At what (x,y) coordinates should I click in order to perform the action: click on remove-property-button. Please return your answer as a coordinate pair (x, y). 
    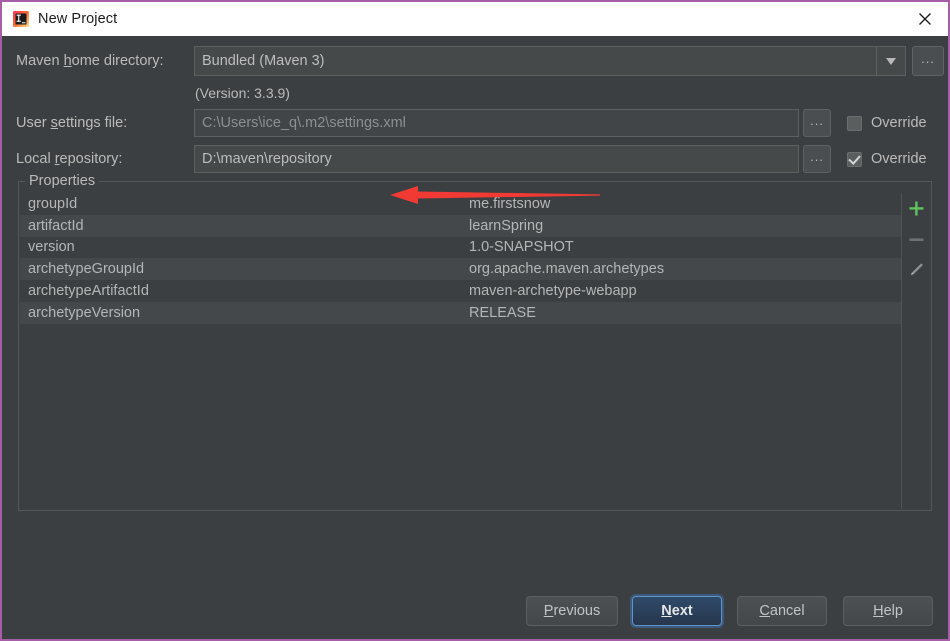
    Looking at the image, I should click on (916, 239).